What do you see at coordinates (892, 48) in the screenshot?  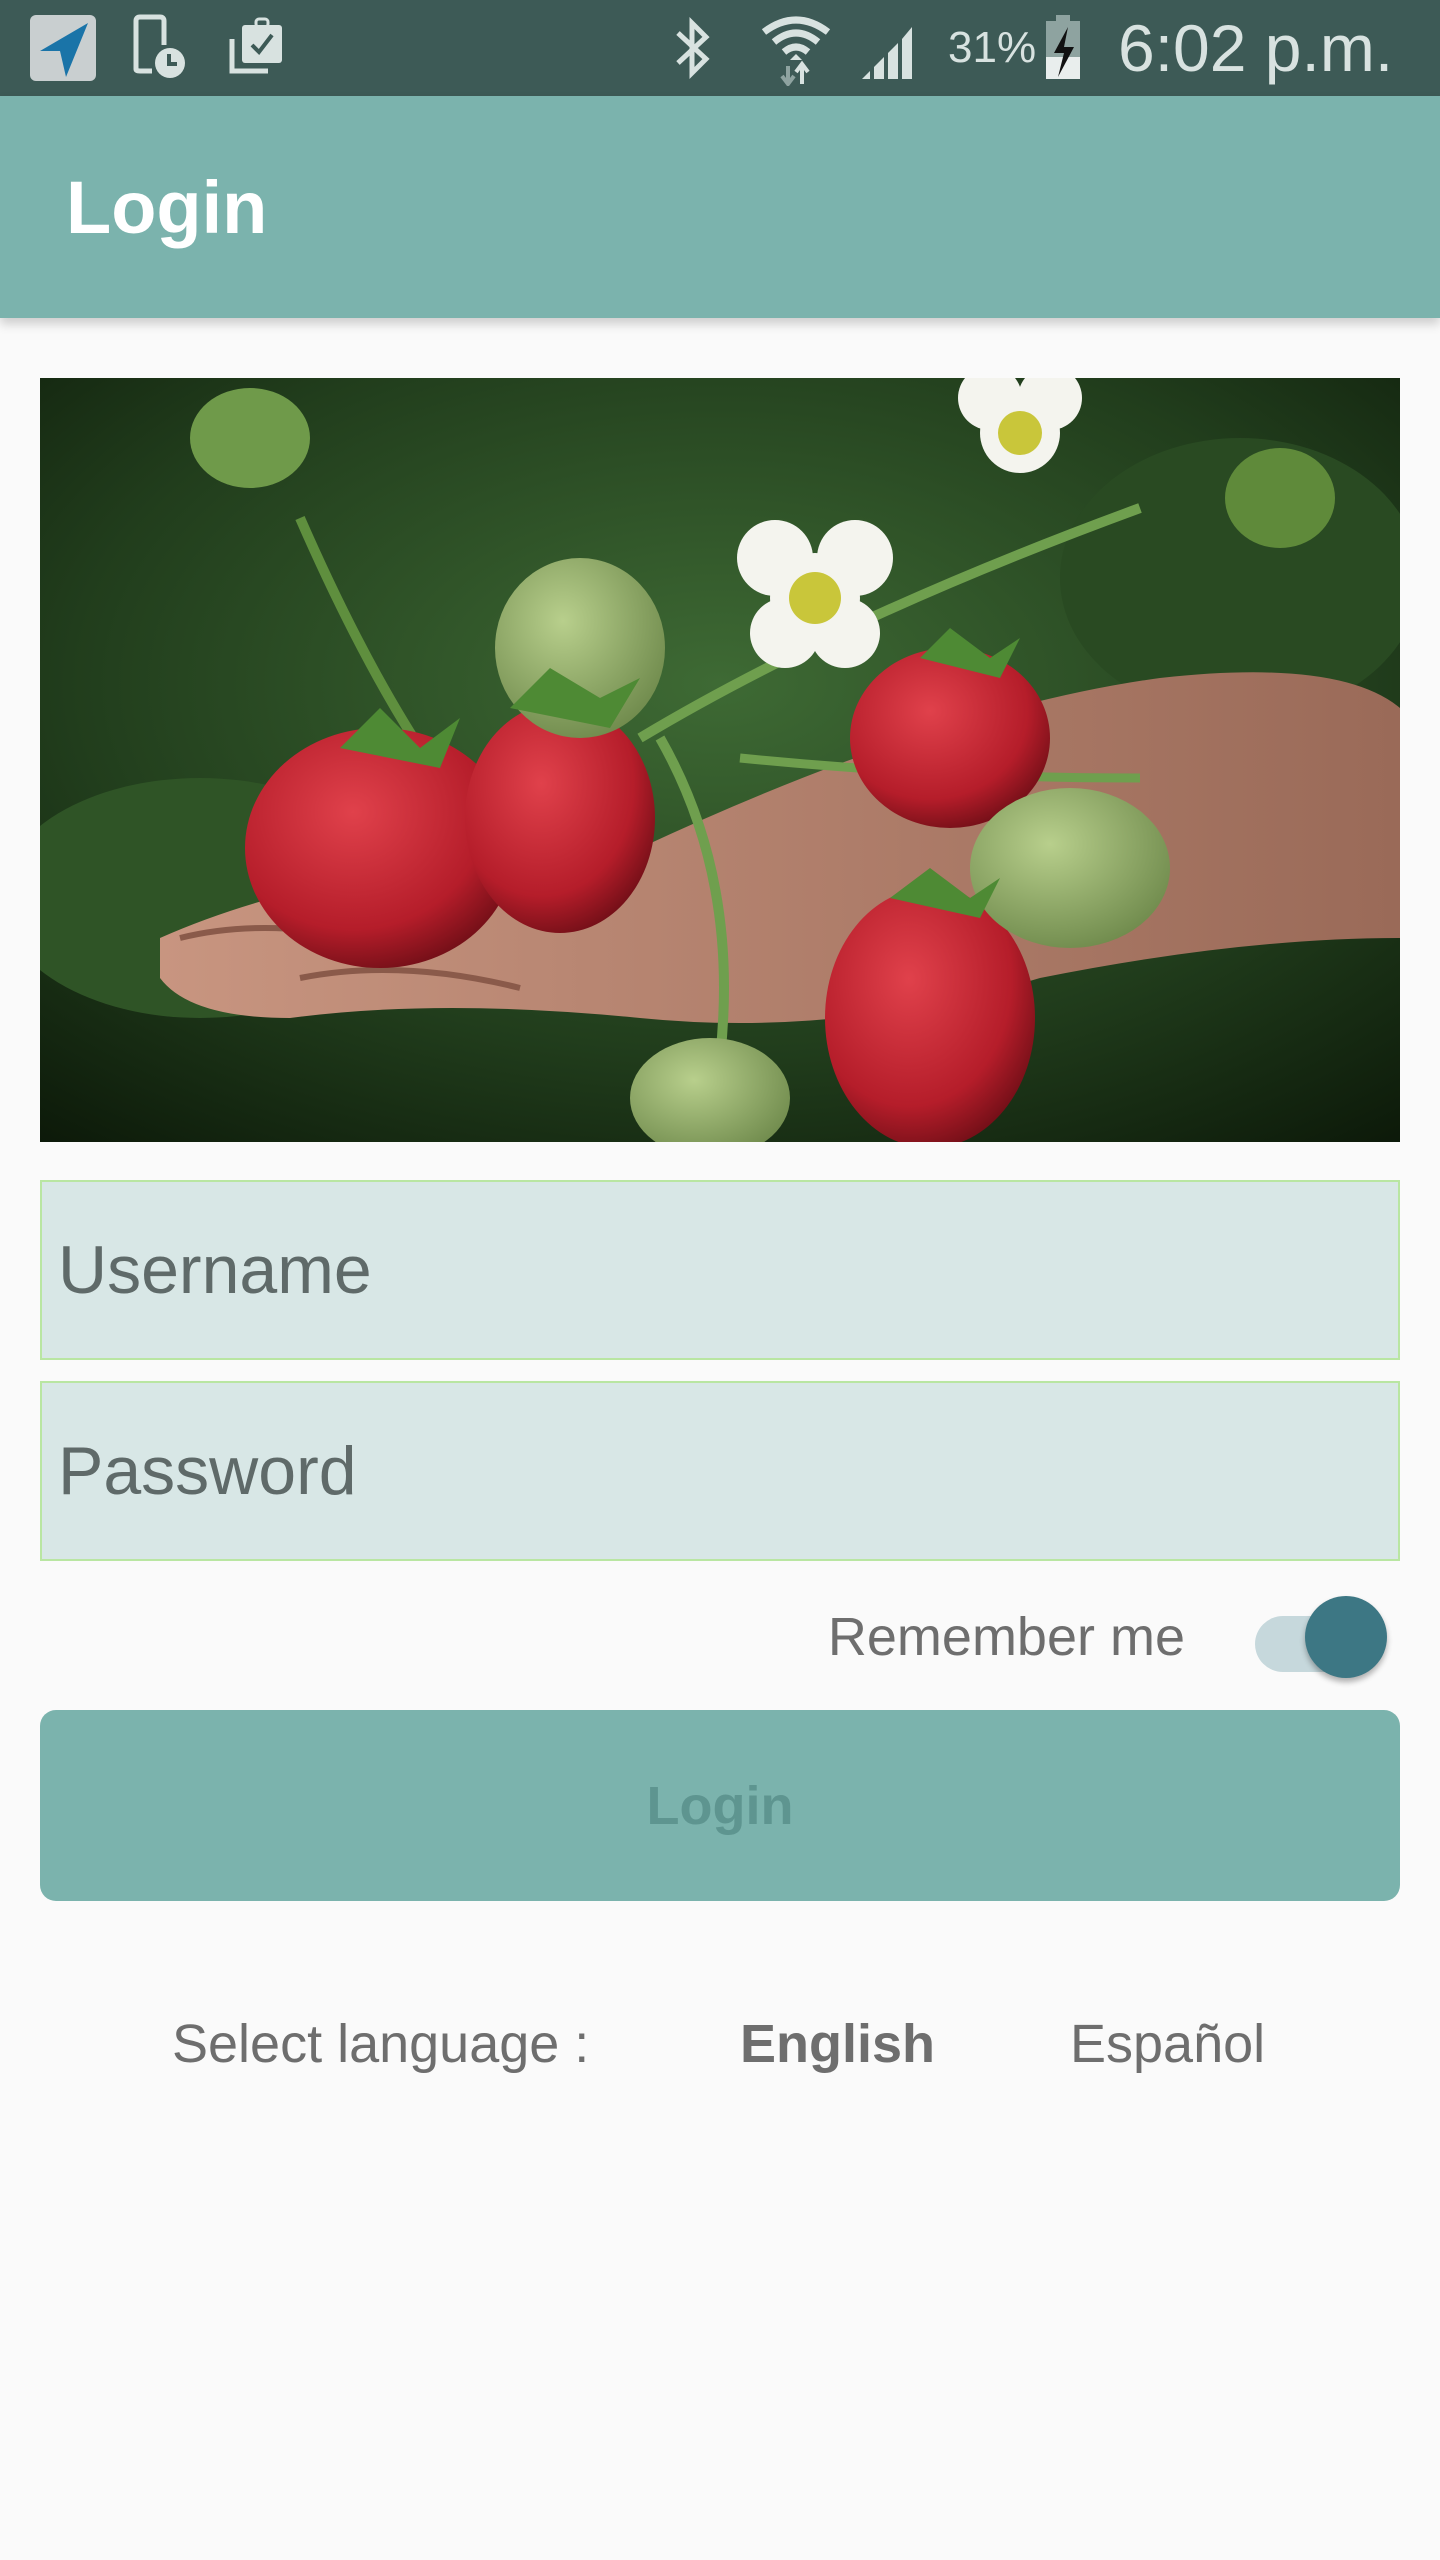 I see `signal-icon` at bounding box center [892, 48].